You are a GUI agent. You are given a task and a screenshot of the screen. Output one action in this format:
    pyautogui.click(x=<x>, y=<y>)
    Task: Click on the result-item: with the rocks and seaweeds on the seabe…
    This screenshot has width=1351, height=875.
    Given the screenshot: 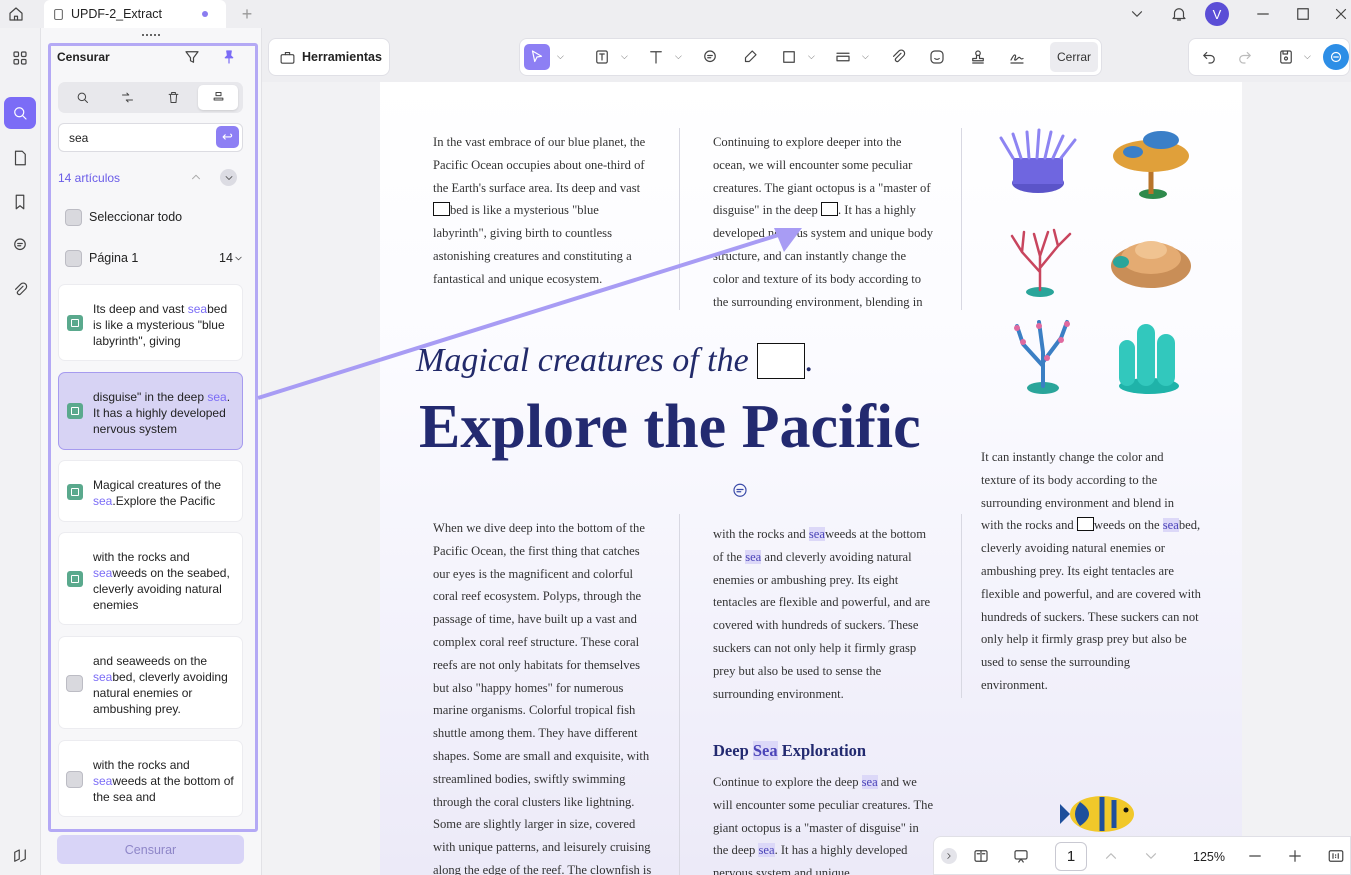 What is the action you would take?
    pyautogui.click(x=150, y=578)
    